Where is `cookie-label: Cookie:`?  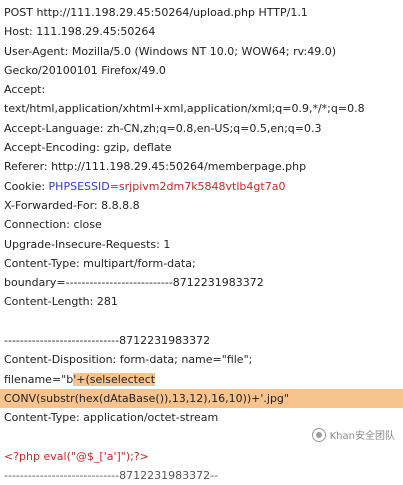 cookie-label: Cookie: is located at coordinates (26, 186).